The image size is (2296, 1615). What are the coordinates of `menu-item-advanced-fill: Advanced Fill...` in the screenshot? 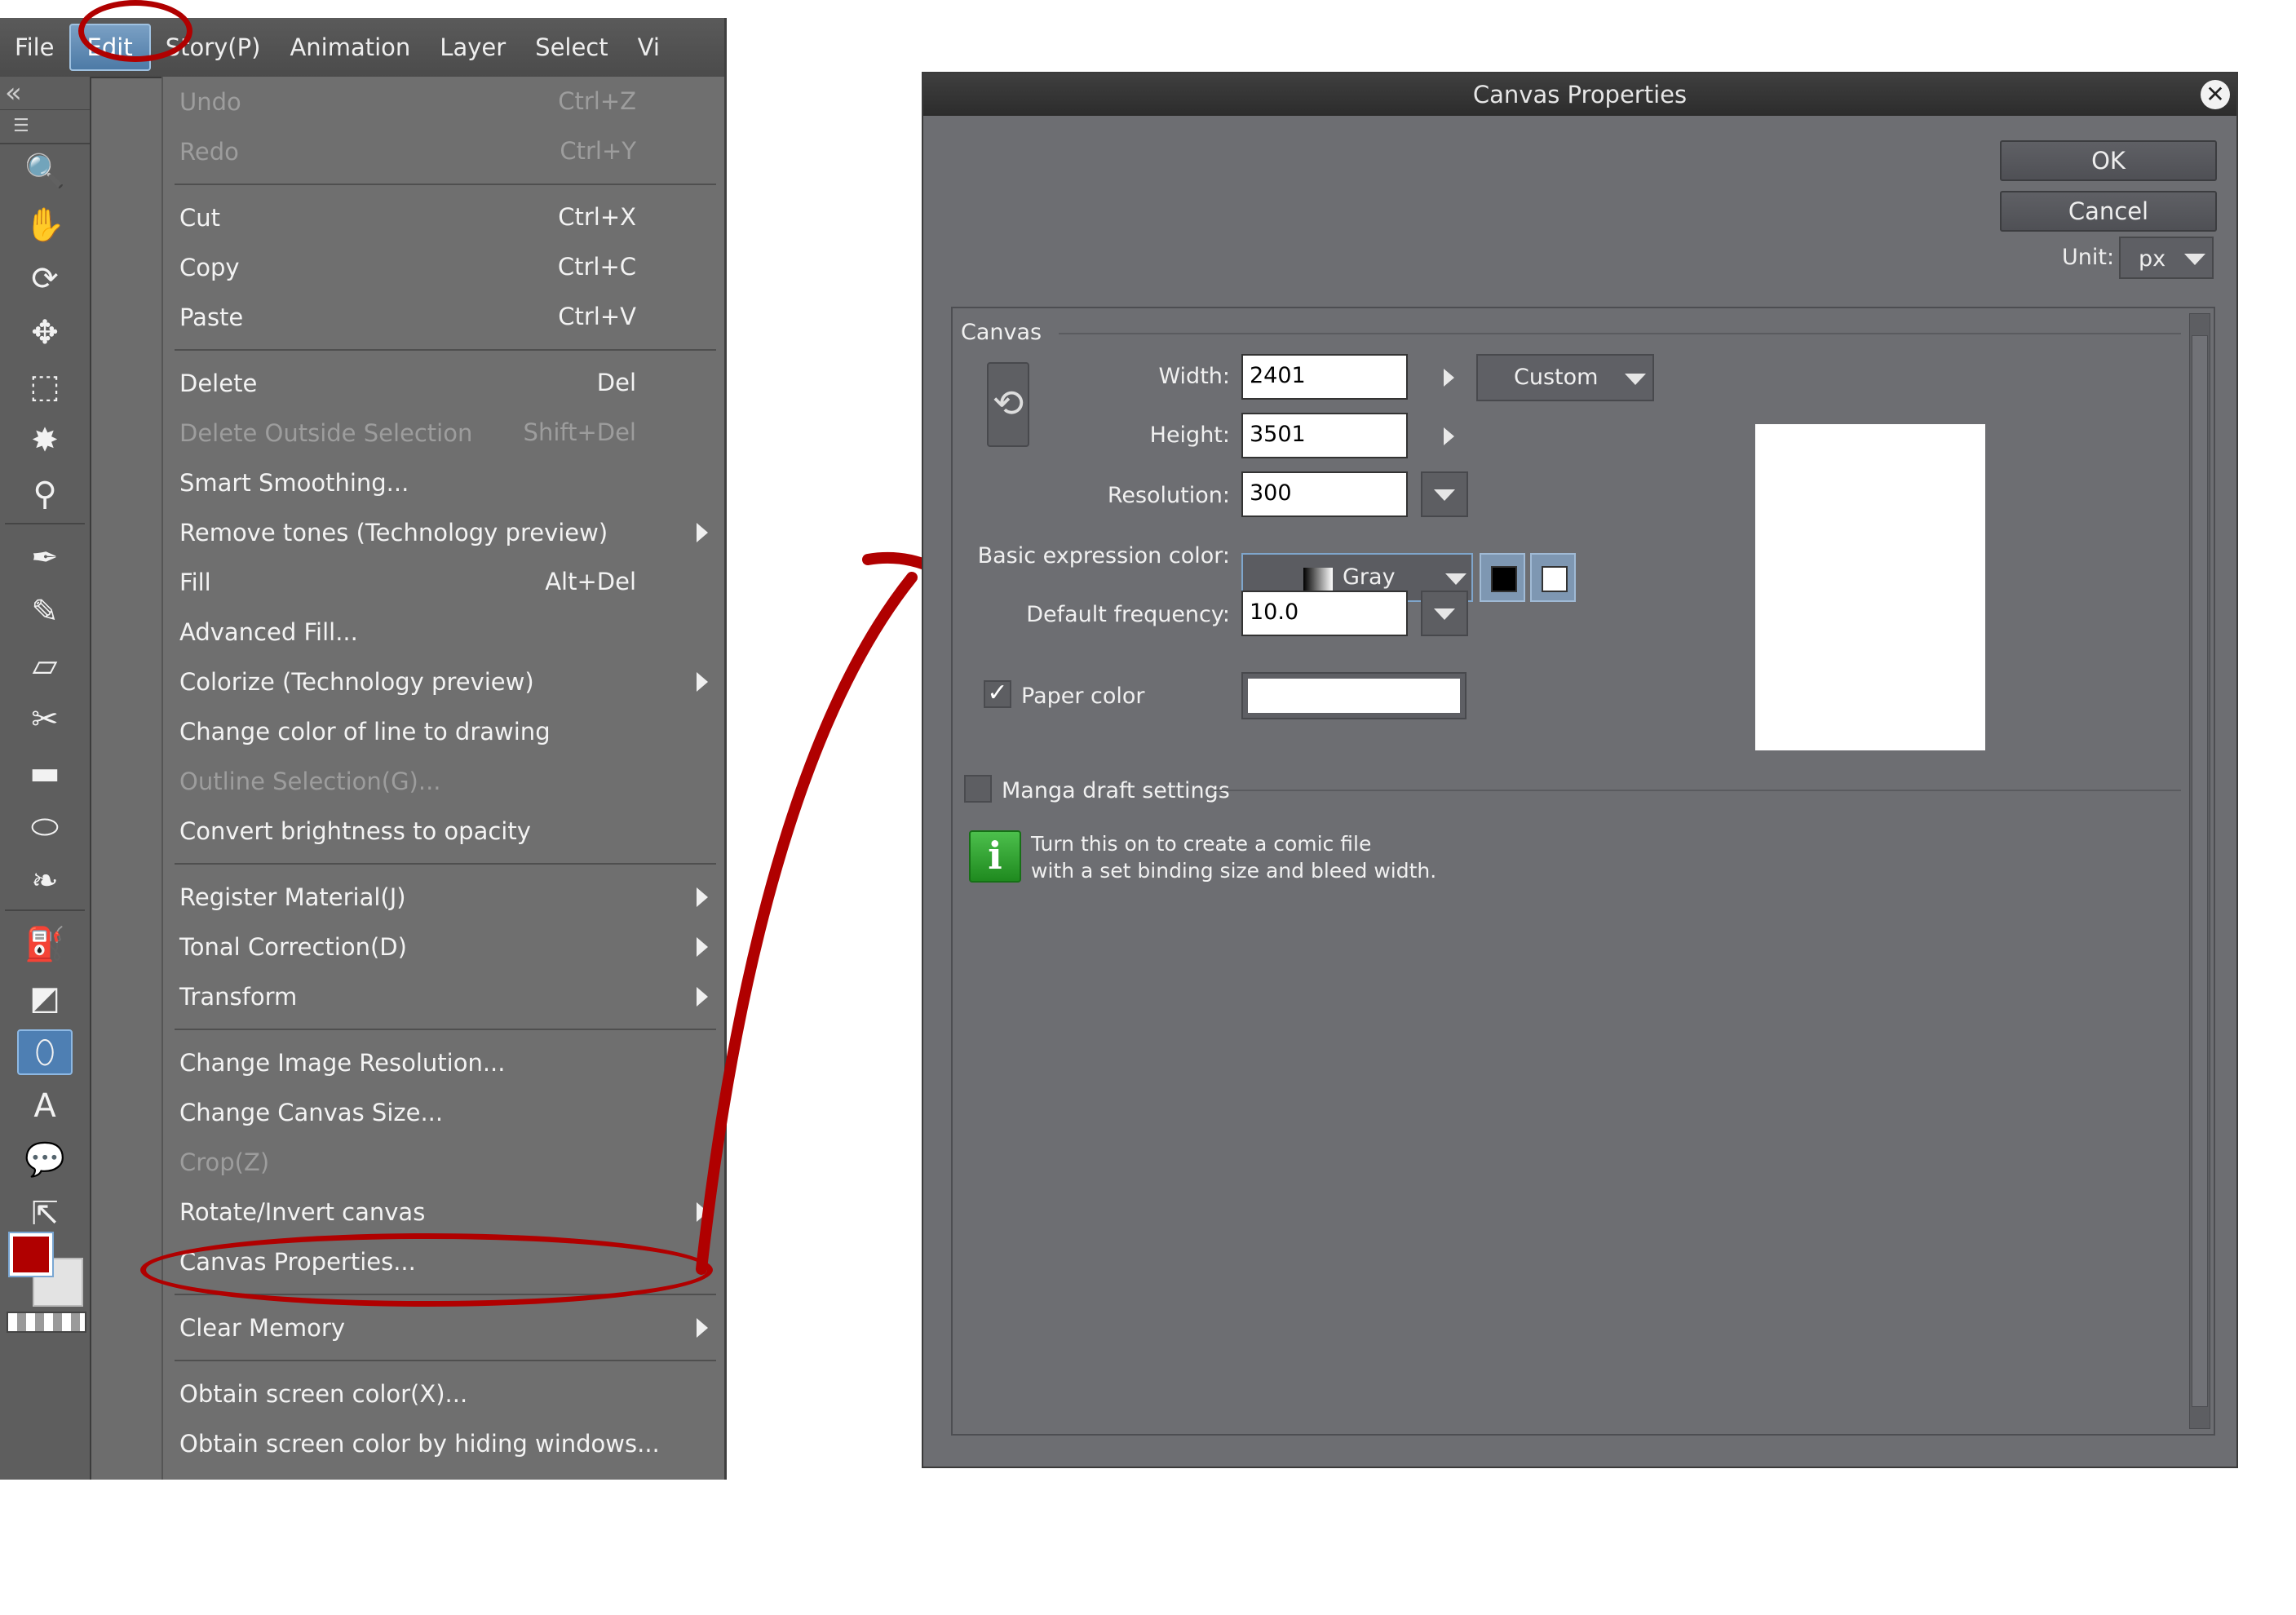 It's located at (444, 632).